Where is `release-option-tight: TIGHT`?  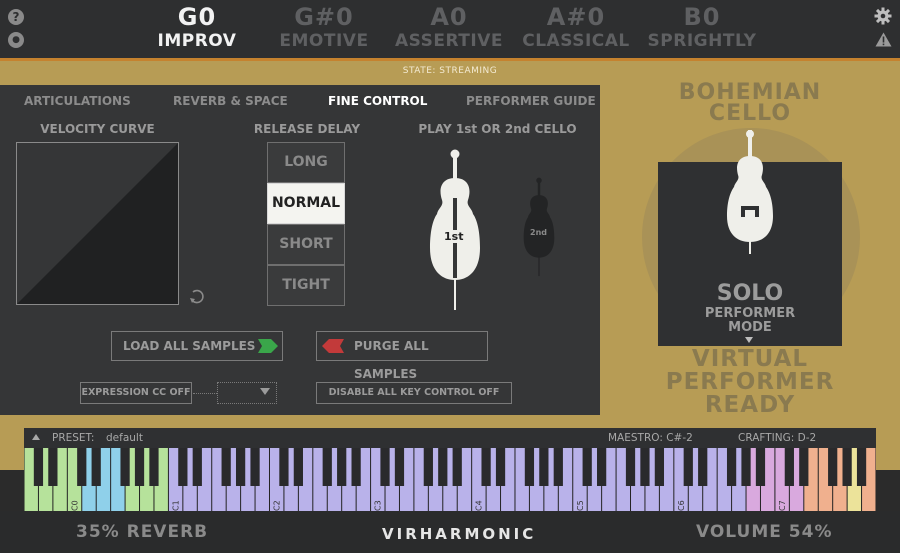 release-option-tight: TIGHT is located at coordinates (306, 285).